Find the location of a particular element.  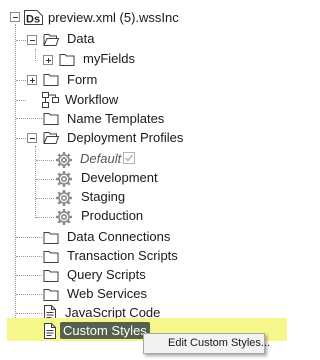

tree-node-label: preview.xml (5).wssInc is located at coordinates (113, 18).